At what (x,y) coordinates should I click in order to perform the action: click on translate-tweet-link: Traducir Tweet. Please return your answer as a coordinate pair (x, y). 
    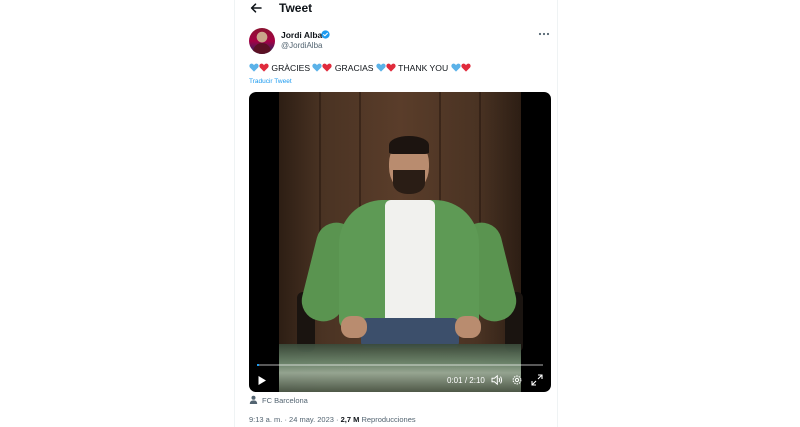
    Looking at the image, I should click on (270, 81).